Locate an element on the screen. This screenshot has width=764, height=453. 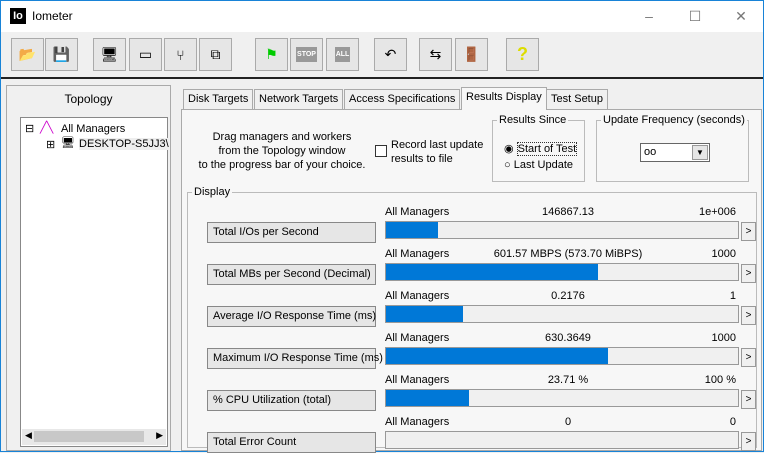
new-network-worker-button: ⑂ is located at coordinates (180, 54).